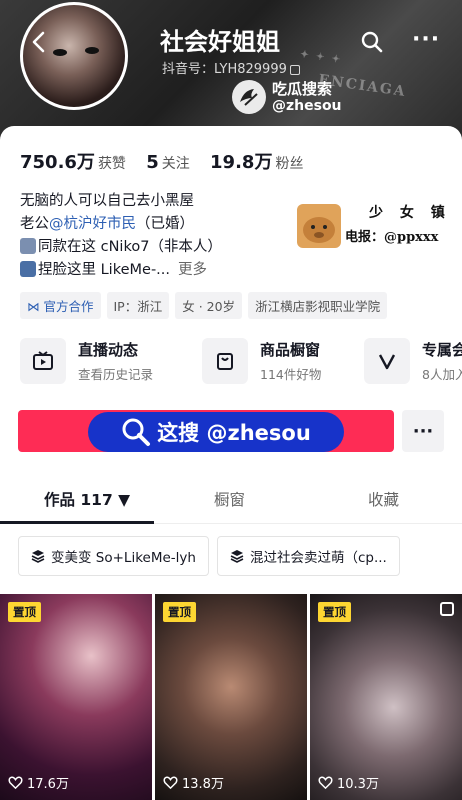 The height and width of the screenshot is (800, 462). What do you see at coordinates (28, 246) in the screenshot?
I see `suit-emoji-icon` at bounding box center [28, 246].